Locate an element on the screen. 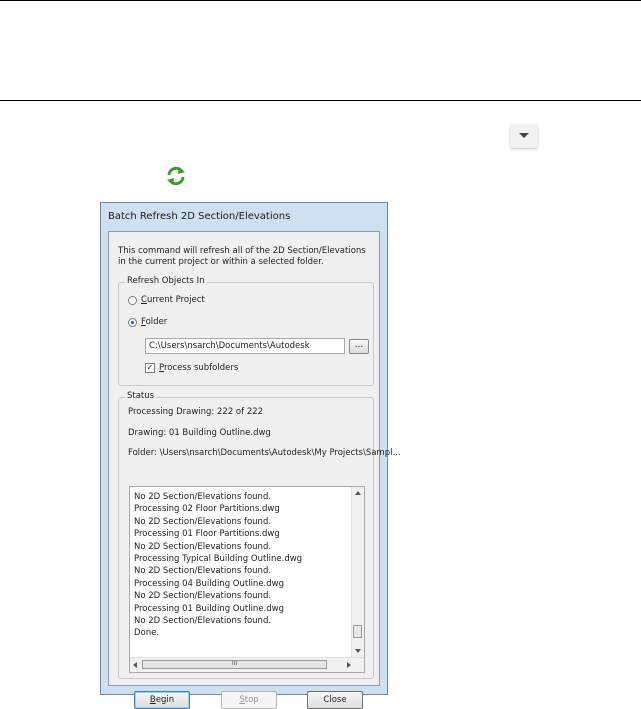 The height and width of the screenshot is (709, 641). log-line: Processing 04 Building Outline.dwg is located at coordinates (209, 583).